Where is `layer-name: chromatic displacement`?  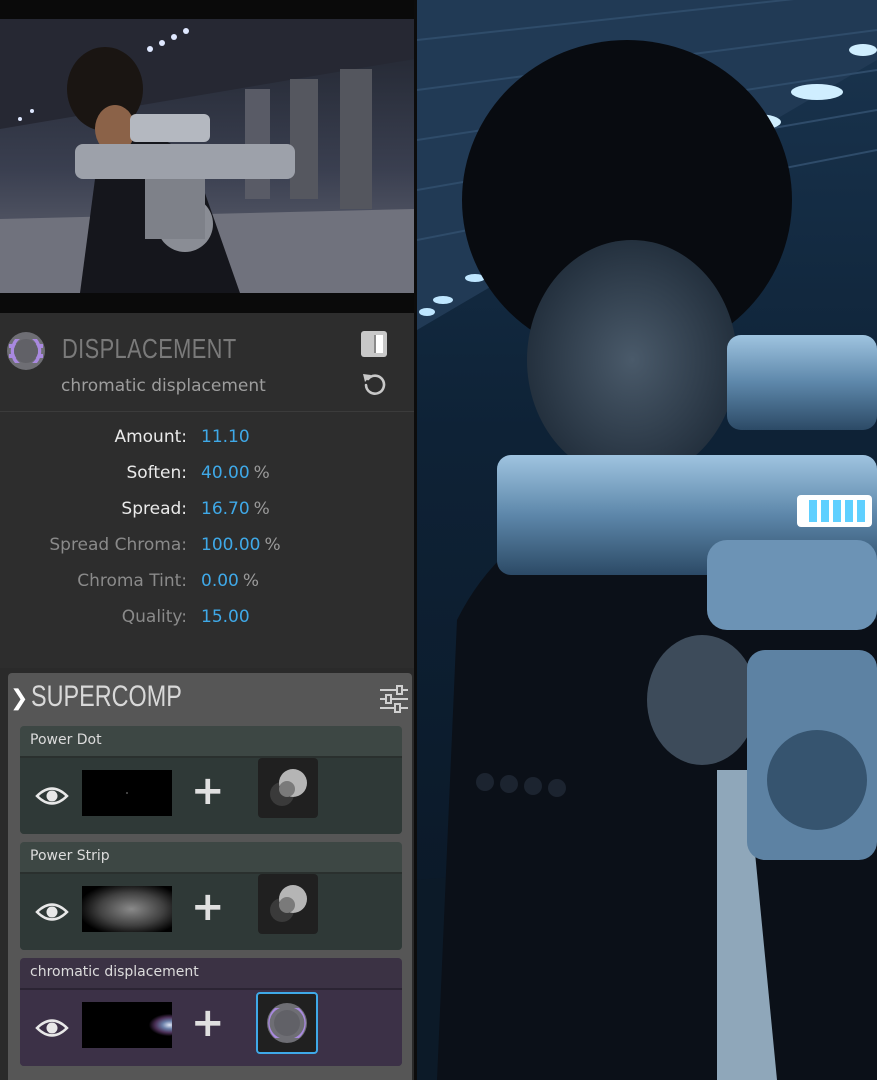
layer-name: chromatic displacement is located at coordinates (114, 972).